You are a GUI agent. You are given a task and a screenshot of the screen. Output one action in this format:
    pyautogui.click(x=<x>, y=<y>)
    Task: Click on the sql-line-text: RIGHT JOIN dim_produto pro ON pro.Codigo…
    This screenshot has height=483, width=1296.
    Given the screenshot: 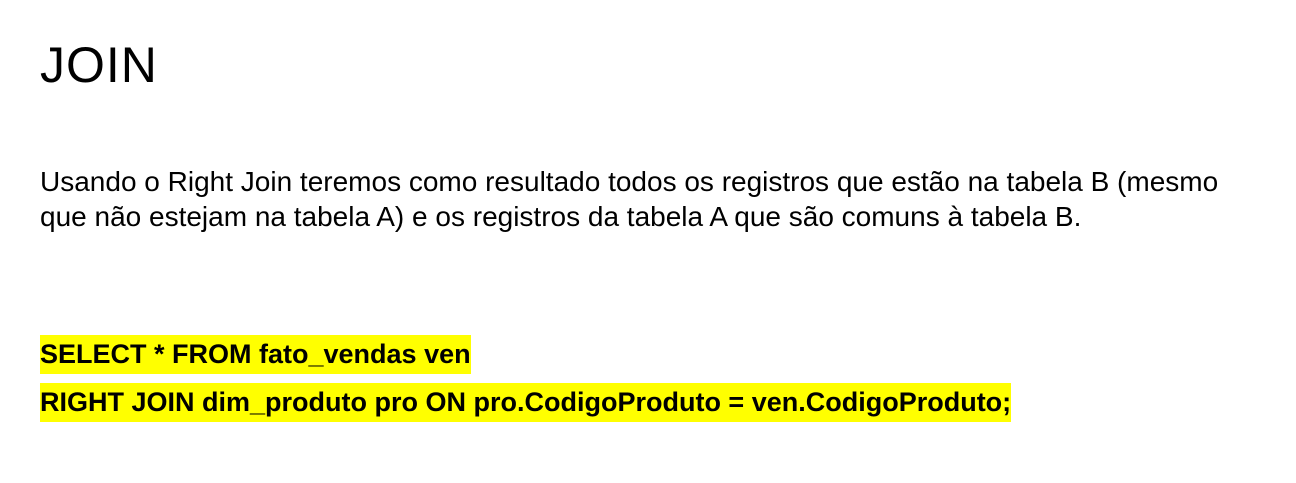 What is the action you would take?
    pyautogui.click(x=526, y=402)
    